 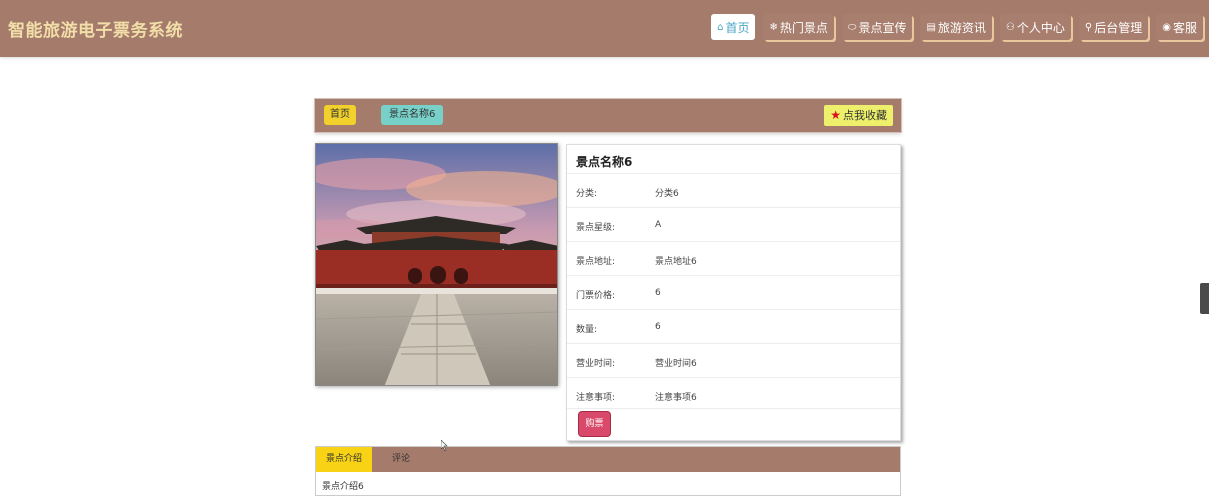 I want to click on detail-value: 分类6, so click(x=667, y=194).